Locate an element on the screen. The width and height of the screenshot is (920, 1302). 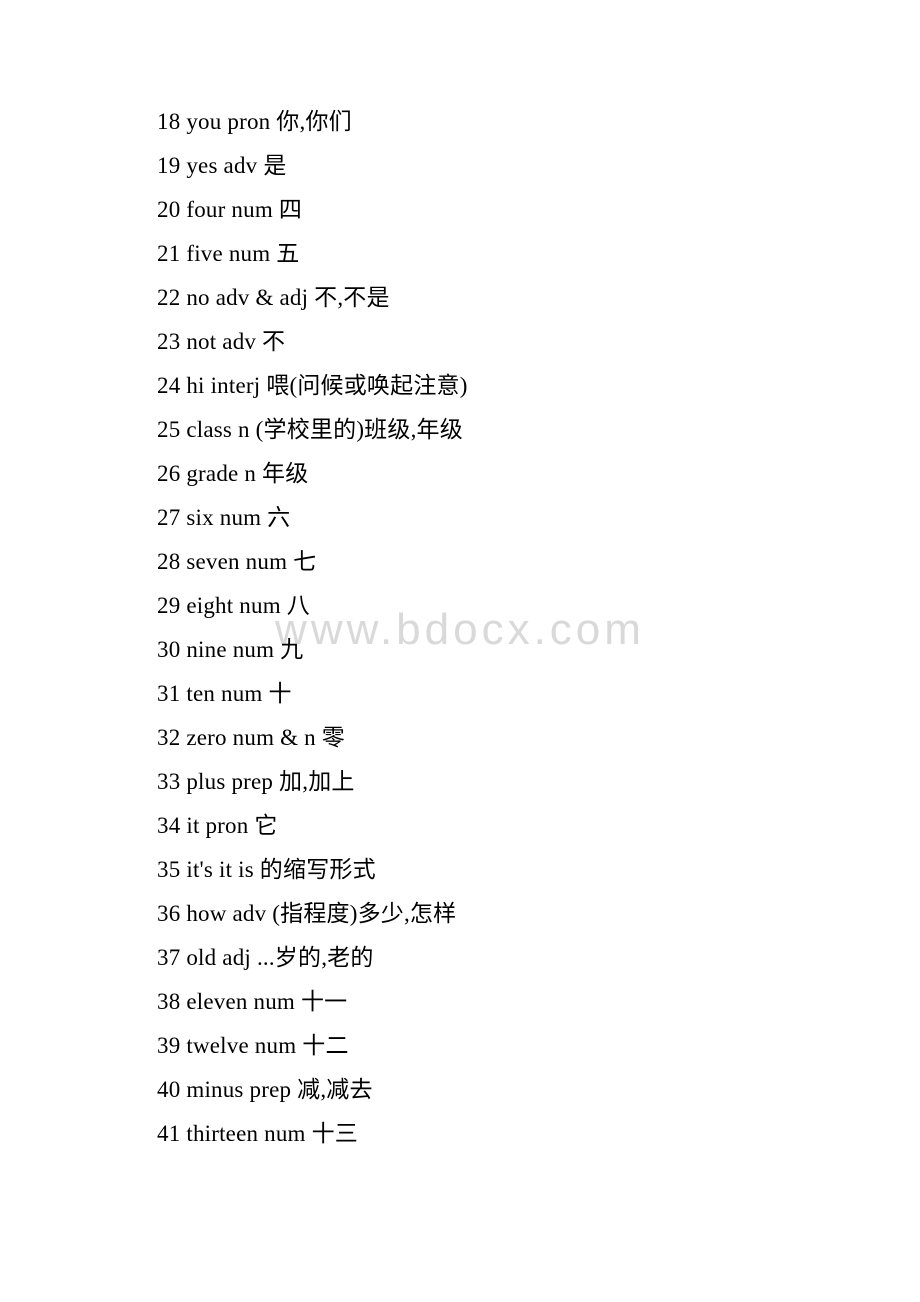
list-item: 27 six num 六 is located at coordinates (224, 517).